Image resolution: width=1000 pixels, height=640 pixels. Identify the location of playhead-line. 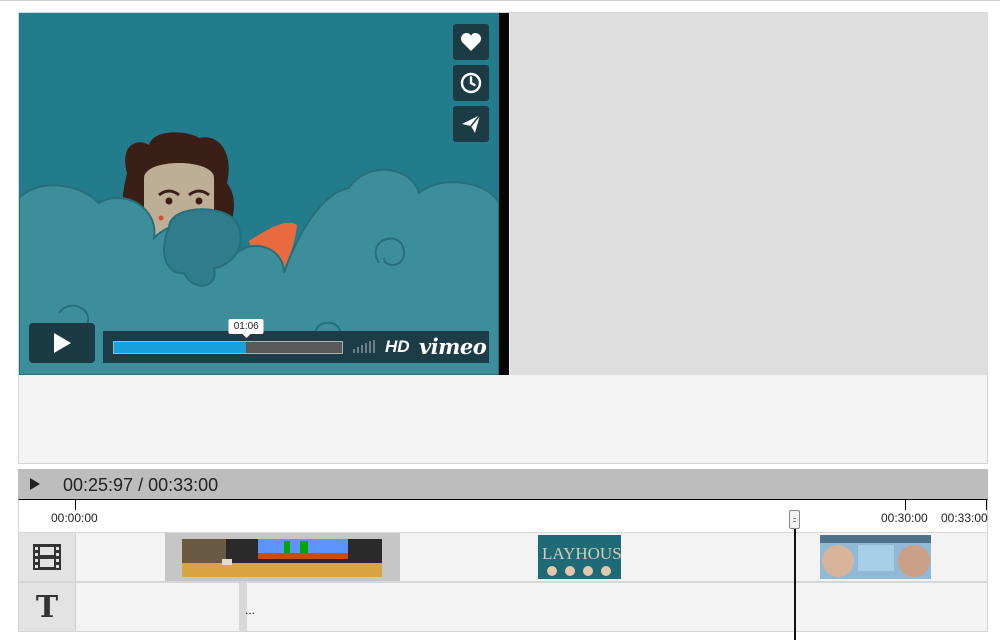
(795, 575).